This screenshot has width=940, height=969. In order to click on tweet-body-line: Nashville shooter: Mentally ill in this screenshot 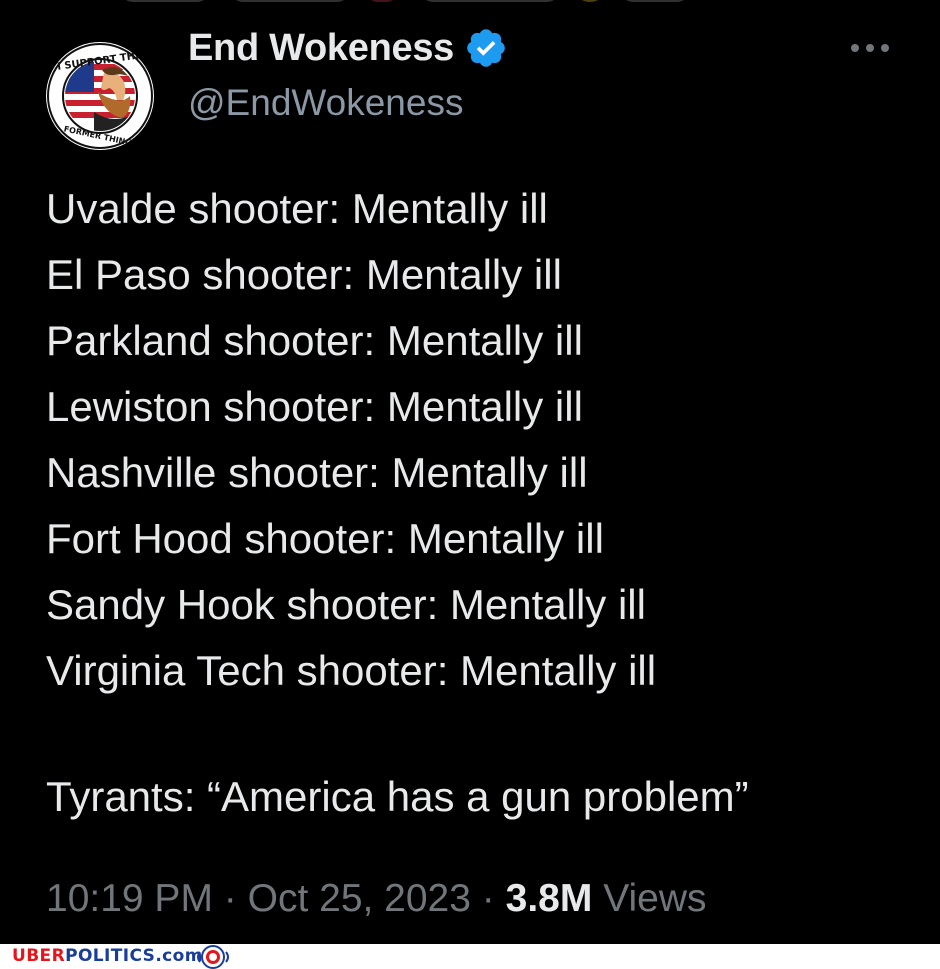, I will do `click(317, 472)`.